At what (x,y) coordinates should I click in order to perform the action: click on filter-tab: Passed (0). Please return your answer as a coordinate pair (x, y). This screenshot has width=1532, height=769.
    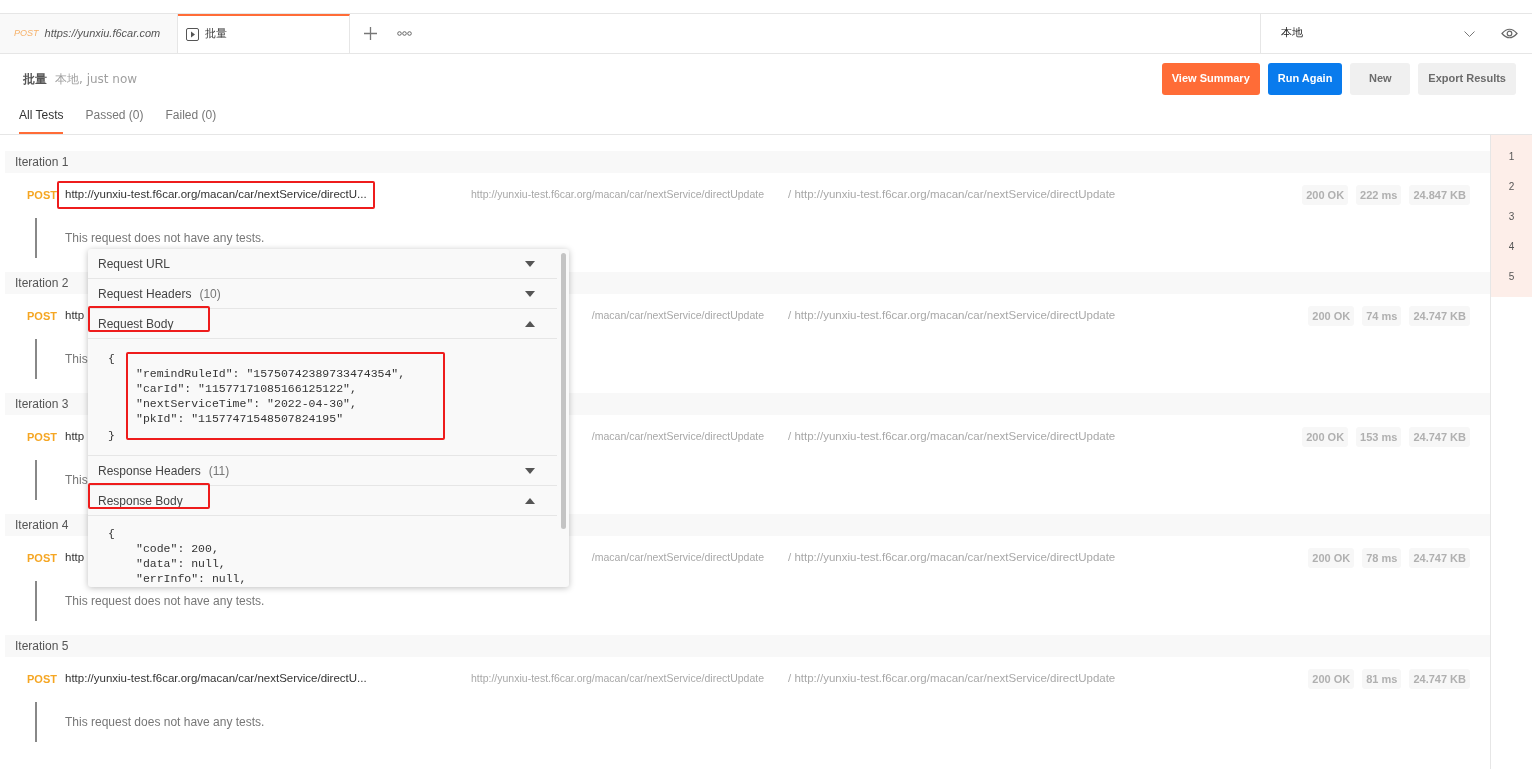
    Looking at the image, I should click on (114, 120).